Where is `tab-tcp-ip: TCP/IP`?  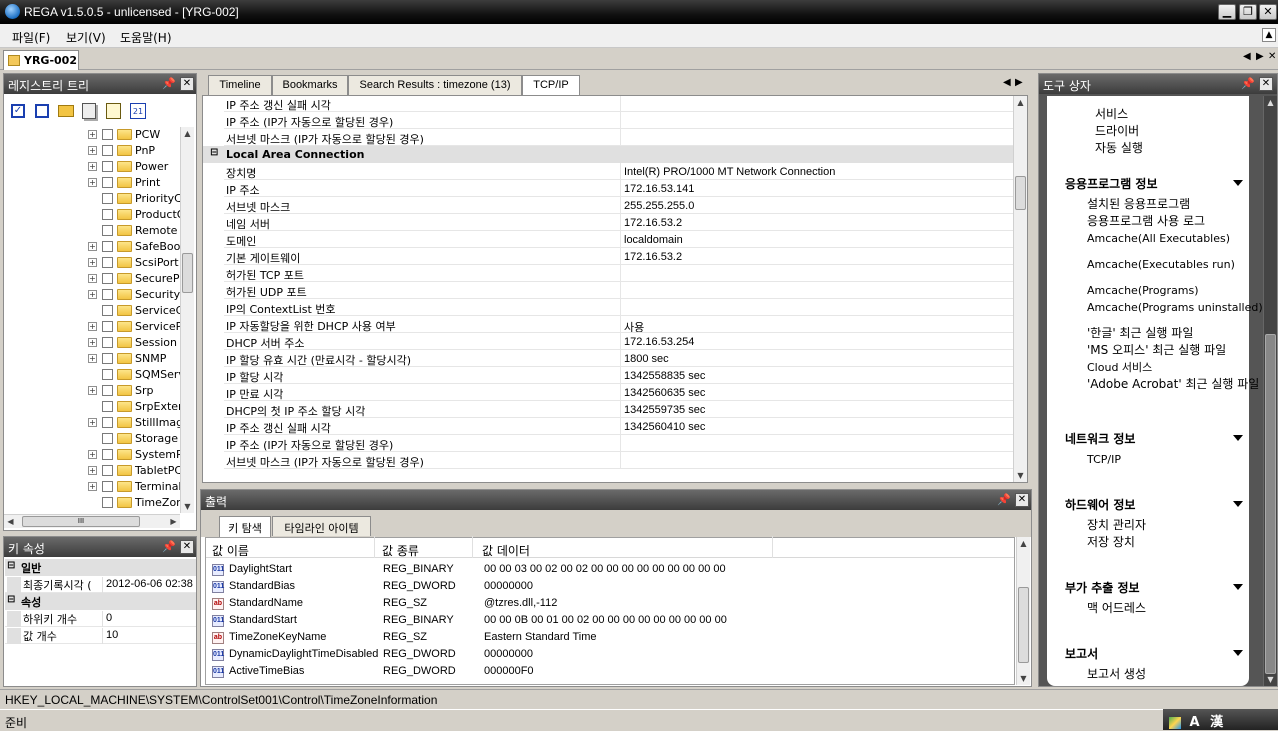 tab-tcp-ip: TCP/IP is located at coordinates (551, 85).